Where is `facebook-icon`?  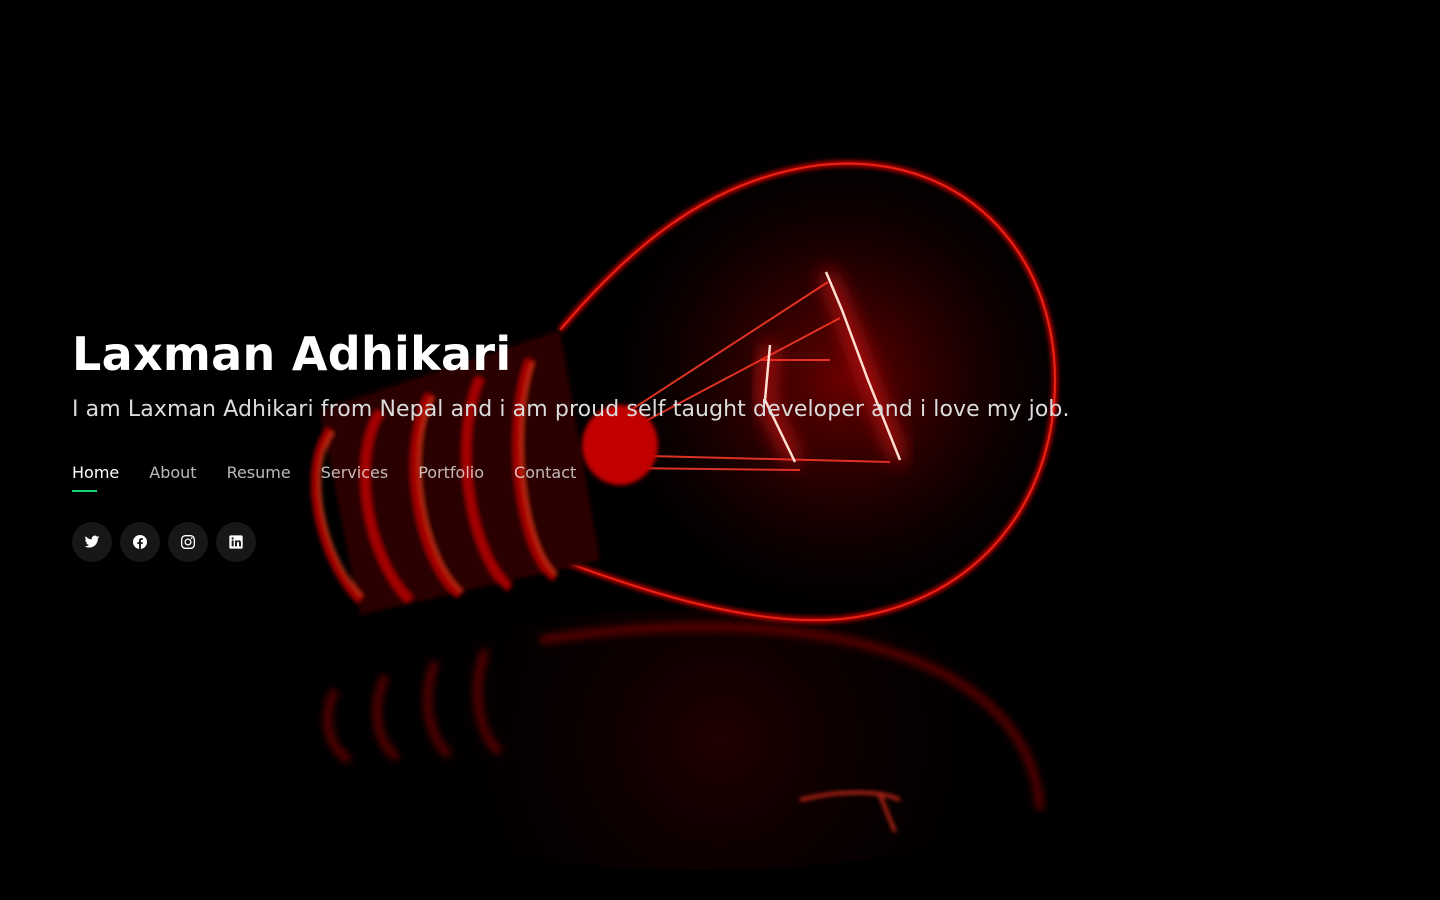
facebook-icon is located at coordinates (140, 542).